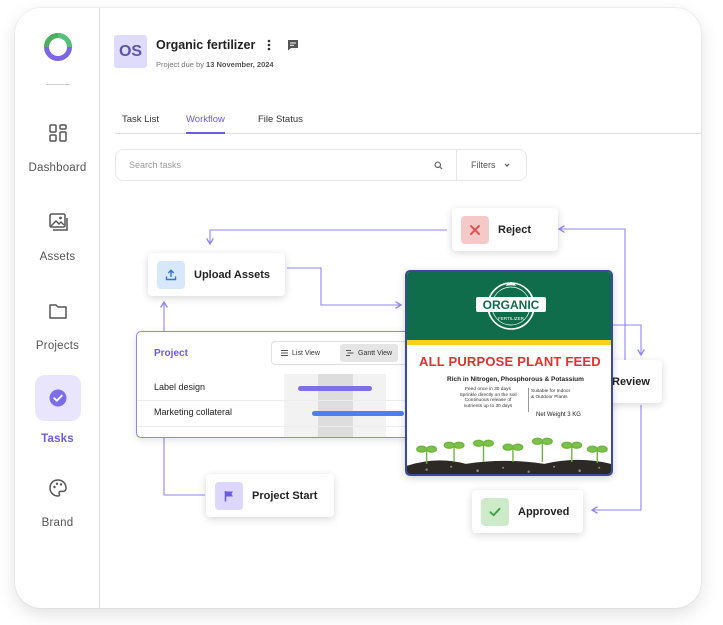 This screenshot has width=723, height=625. What do you see at coordinates (335, 388) in the screenshot?
I see `gantt-bar-label-design` at bounding box center [335, 388].